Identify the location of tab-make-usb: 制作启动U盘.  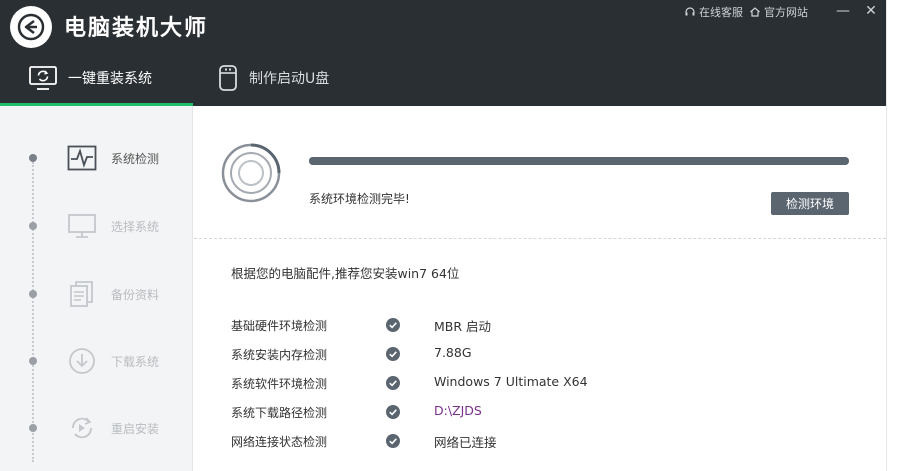
(270, 78).